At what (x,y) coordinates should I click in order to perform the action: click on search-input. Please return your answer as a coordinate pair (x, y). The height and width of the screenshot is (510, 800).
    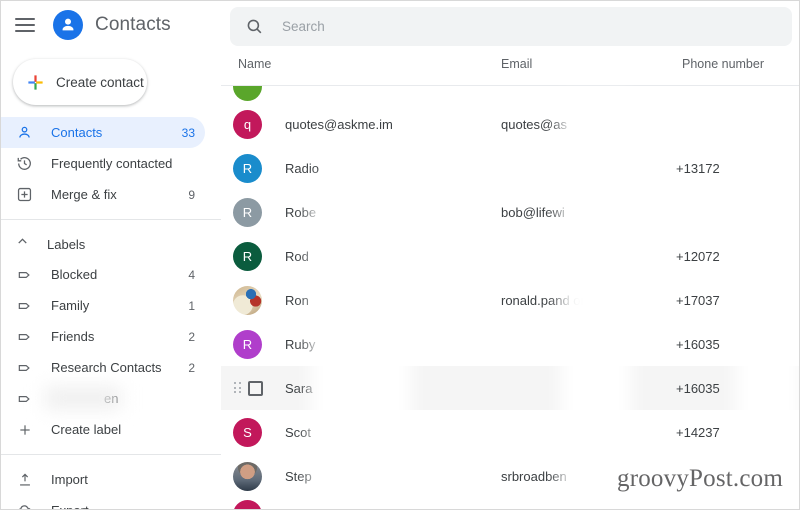
    Looking at the image, I should click on (517, 26).